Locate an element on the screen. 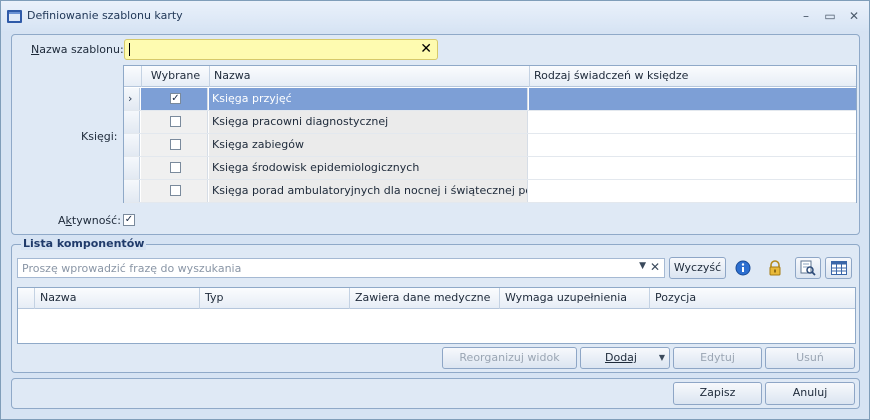  save-button: Zapisz is located at coordinates (717, 393).